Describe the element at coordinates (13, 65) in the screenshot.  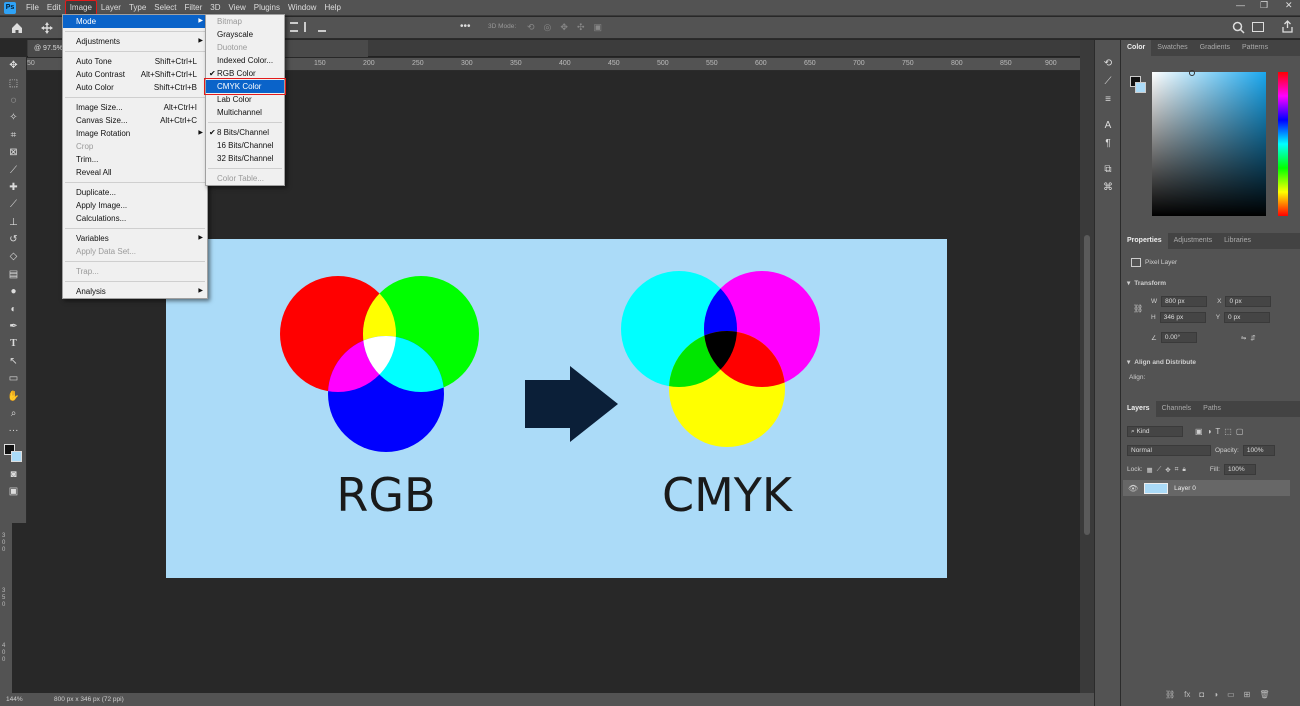
I see `move-tool-icon: ✥` at that location.